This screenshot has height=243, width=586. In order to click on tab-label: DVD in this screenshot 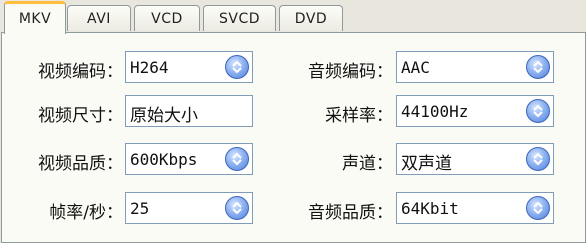, I will do `click(311, 18)`.